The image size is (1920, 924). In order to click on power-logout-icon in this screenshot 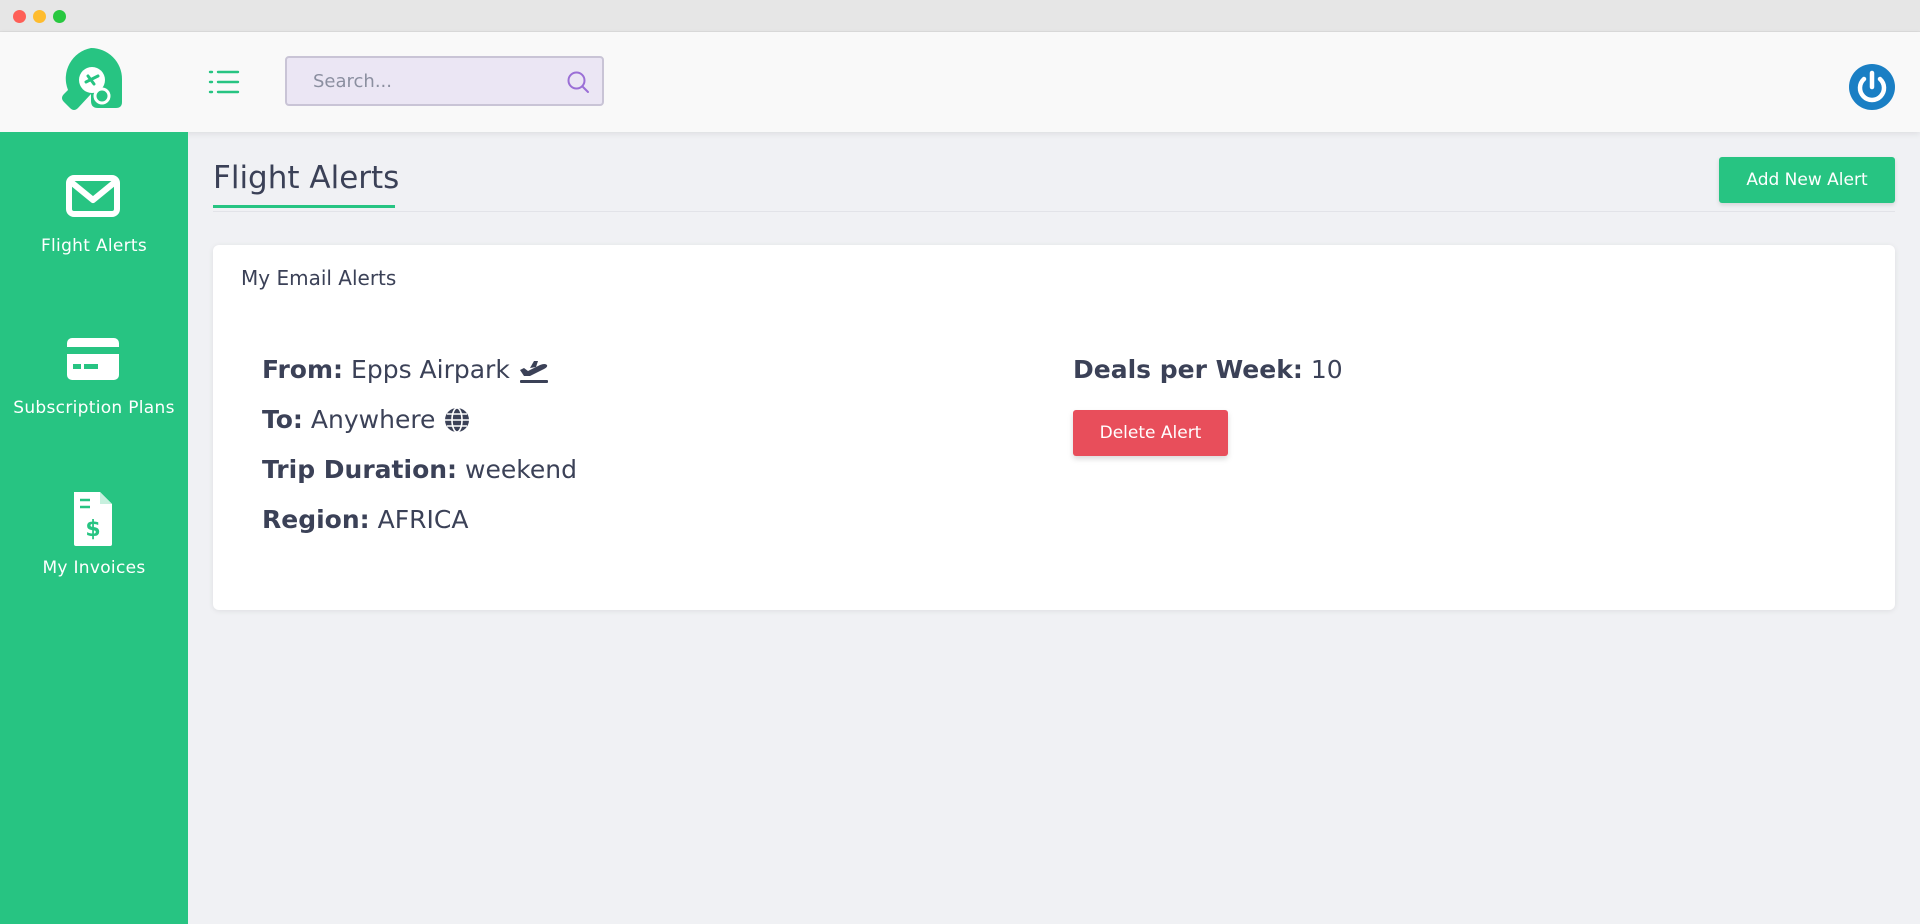, I will do `click(1872, 87)`.